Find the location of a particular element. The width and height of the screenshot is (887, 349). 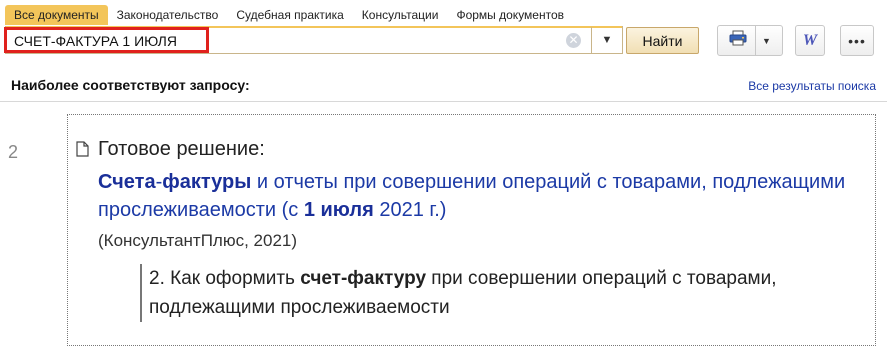

ellipsis-icon: ••• is located at coordinates (857, 40).